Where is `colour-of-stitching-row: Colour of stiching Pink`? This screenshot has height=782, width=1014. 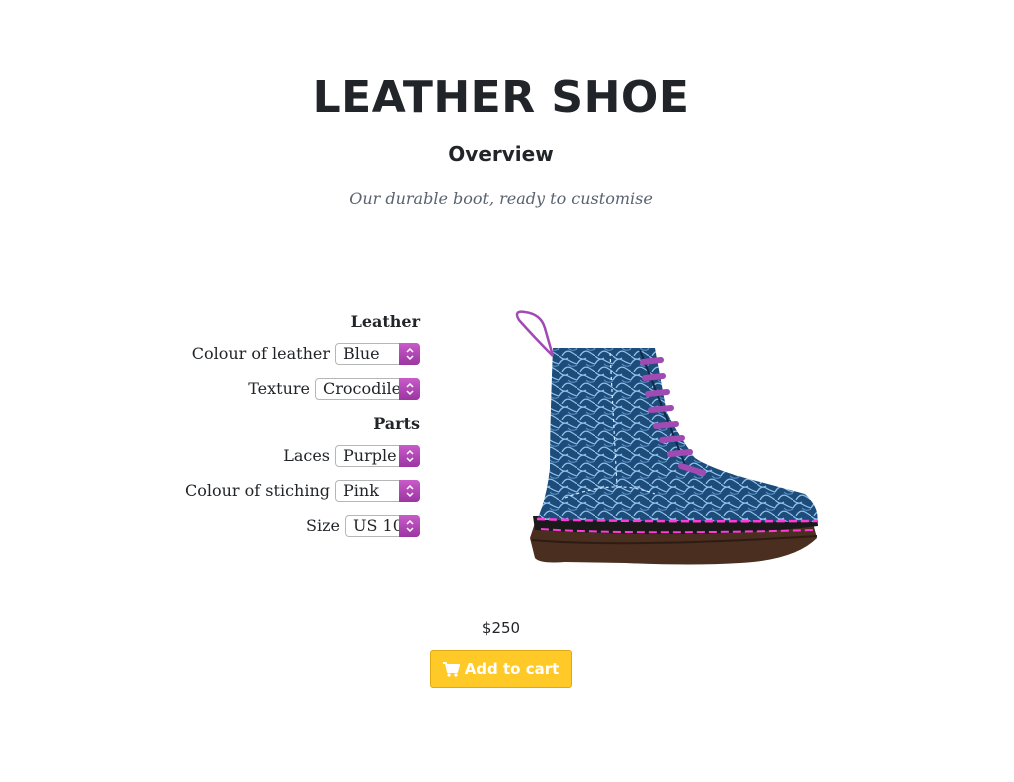
colour-of-stitching-row: Colour of stiching Pink is located at coordinates (285, 490).